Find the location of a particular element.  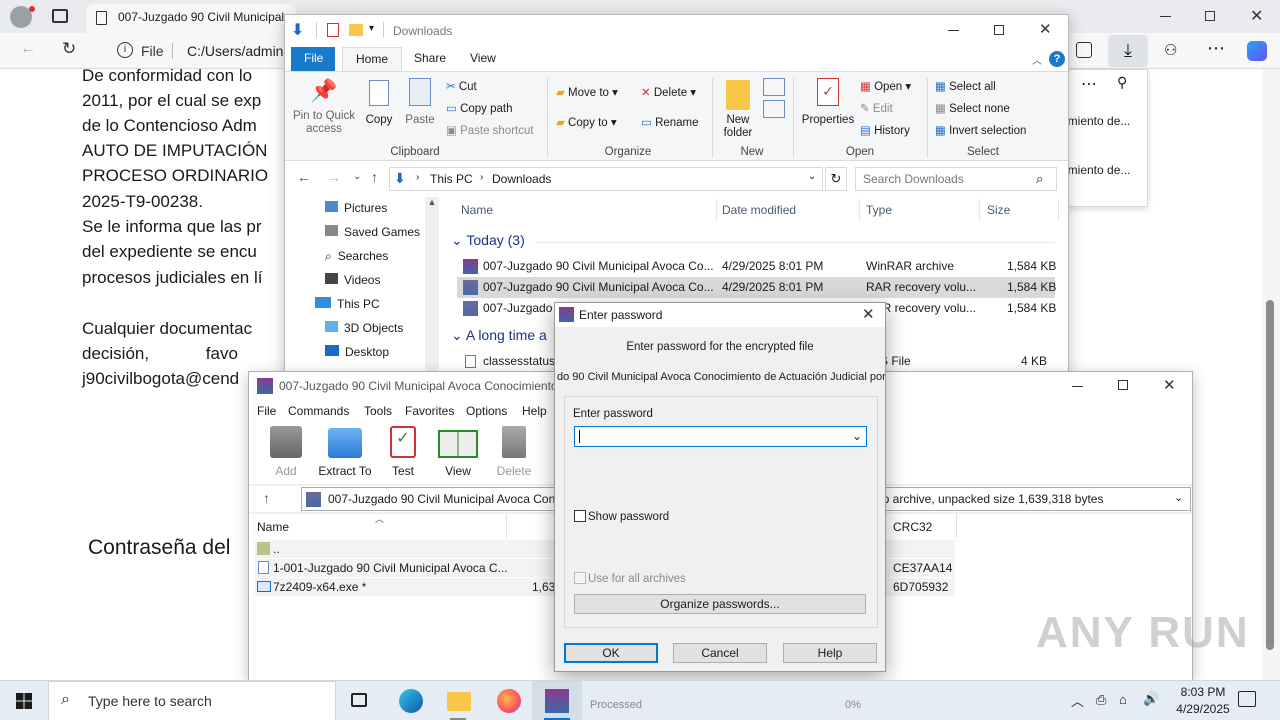

paste-button: Paste is located at coordinates (420, 102).